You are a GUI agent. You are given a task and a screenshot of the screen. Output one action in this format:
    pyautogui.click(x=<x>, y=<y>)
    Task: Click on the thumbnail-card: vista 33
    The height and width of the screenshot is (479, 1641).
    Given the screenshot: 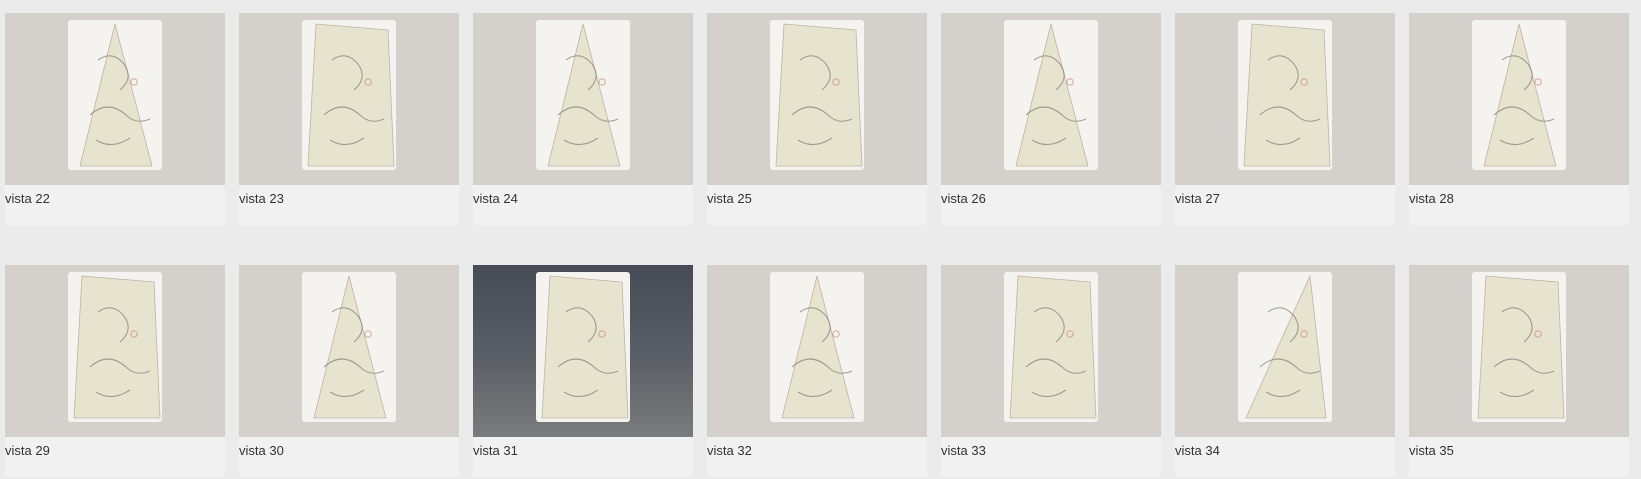 What is the action you would take?
    pyautogui.click(x=1051, y=371)
    